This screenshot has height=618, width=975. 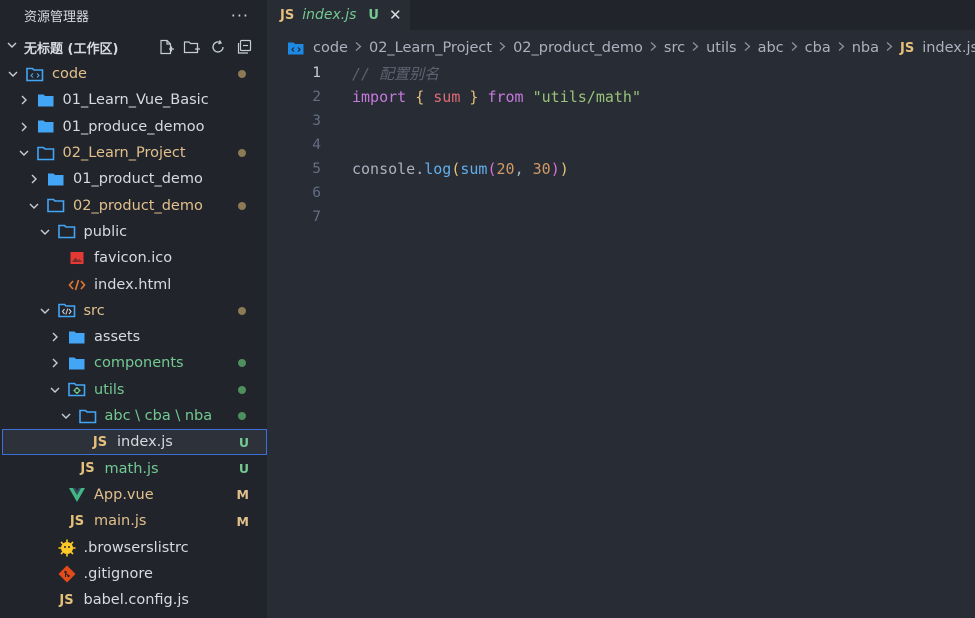 What do you see at coordinates (133, 390) in the screenshot?
I see `tree-item: utils` at bounding box center [133, 390].